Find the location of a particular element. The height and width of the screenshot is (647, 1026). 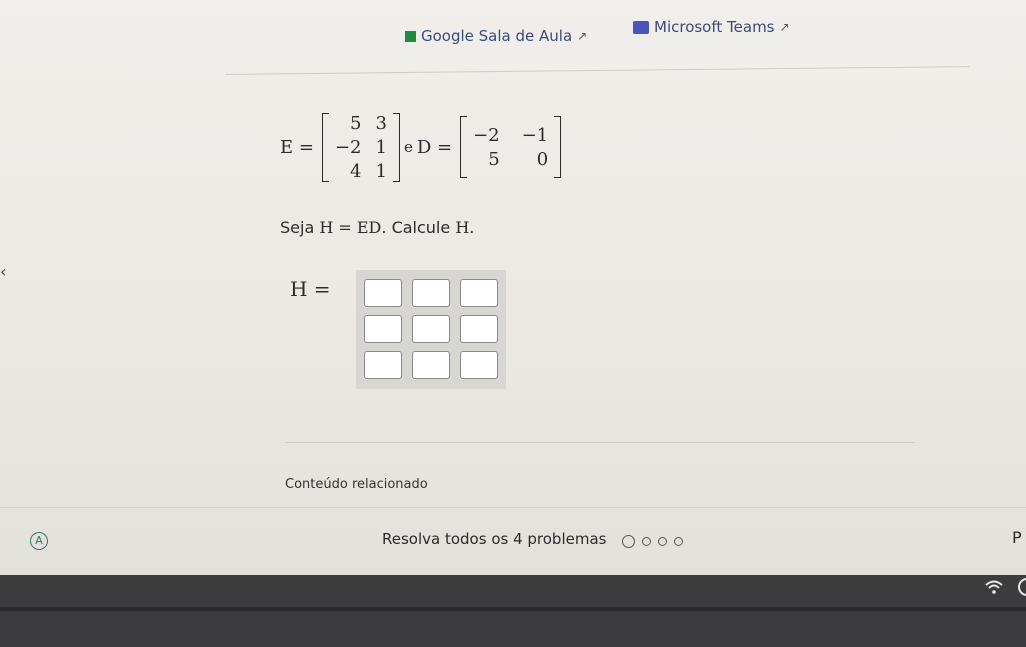

wifi-icon is located at coordinates (994, 588).